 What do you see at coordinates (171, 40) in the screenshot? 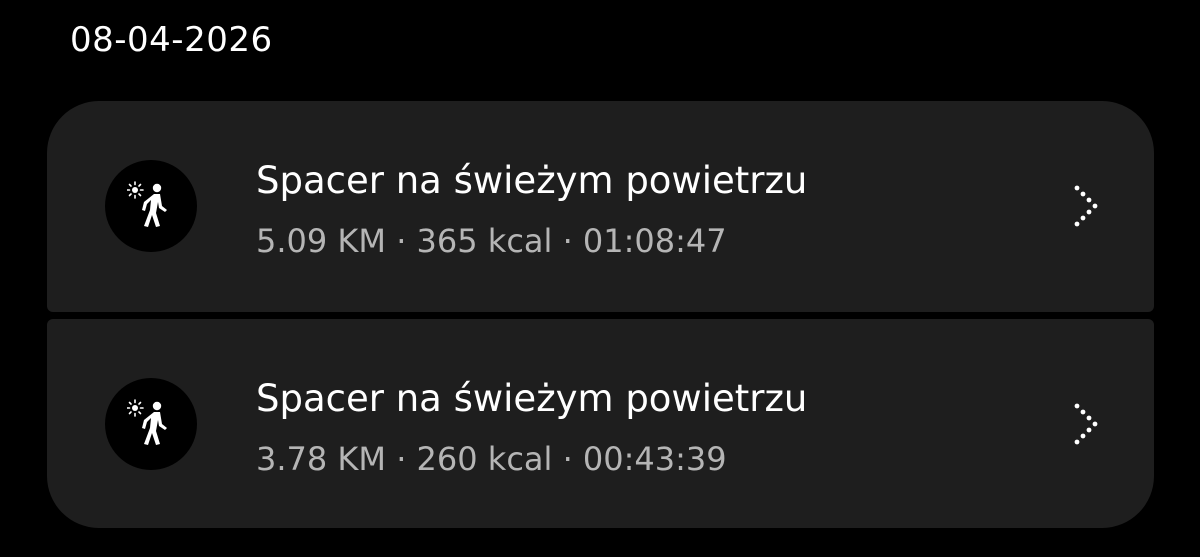
I see `date-header: 08-04-2026` at bounding box center [171, 40].